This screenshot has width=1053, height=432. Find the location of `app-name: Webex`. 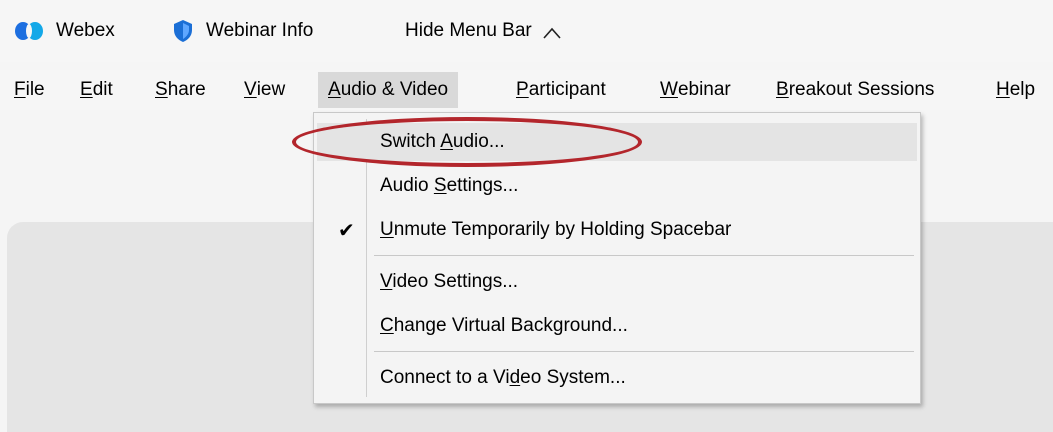

app-name: Webex is located at coordinates (85, 30).